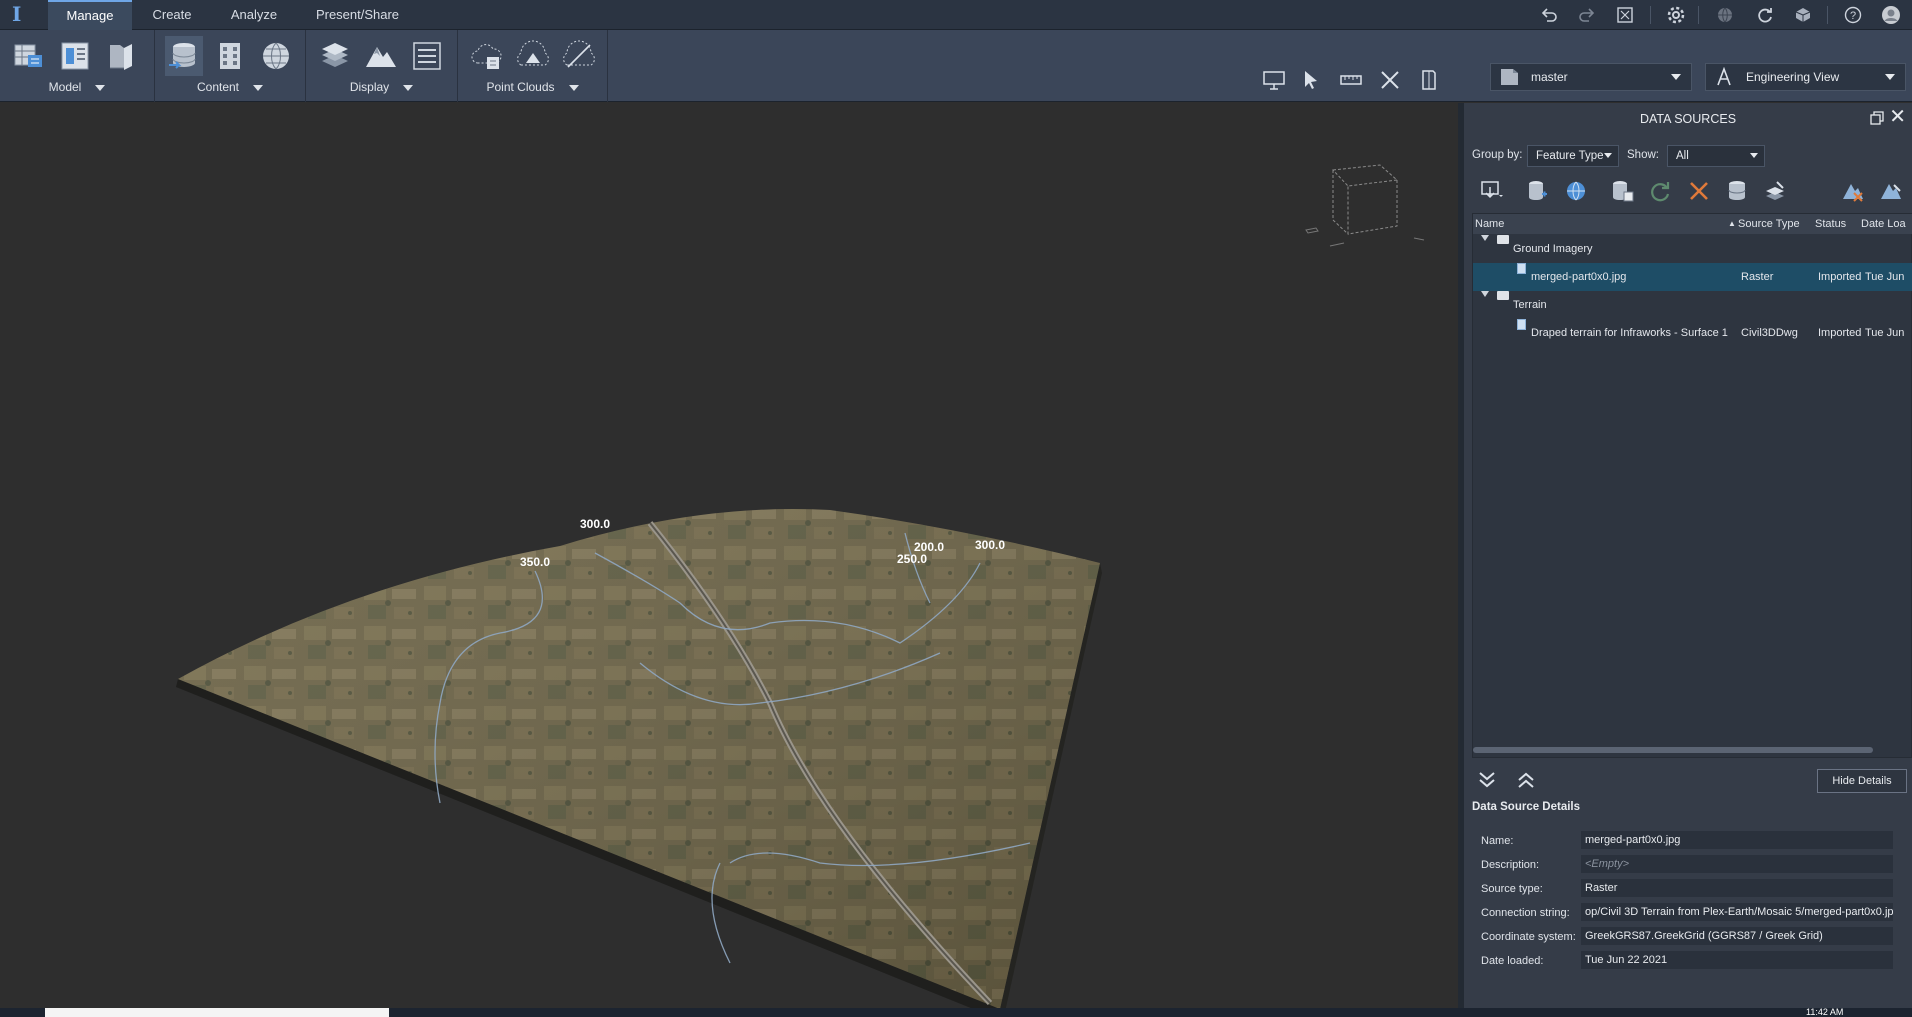  What do you see at coordinates (1429, 80) in the screenshot?
I see `bookmark-icon` at bounding box center [1429, 80].